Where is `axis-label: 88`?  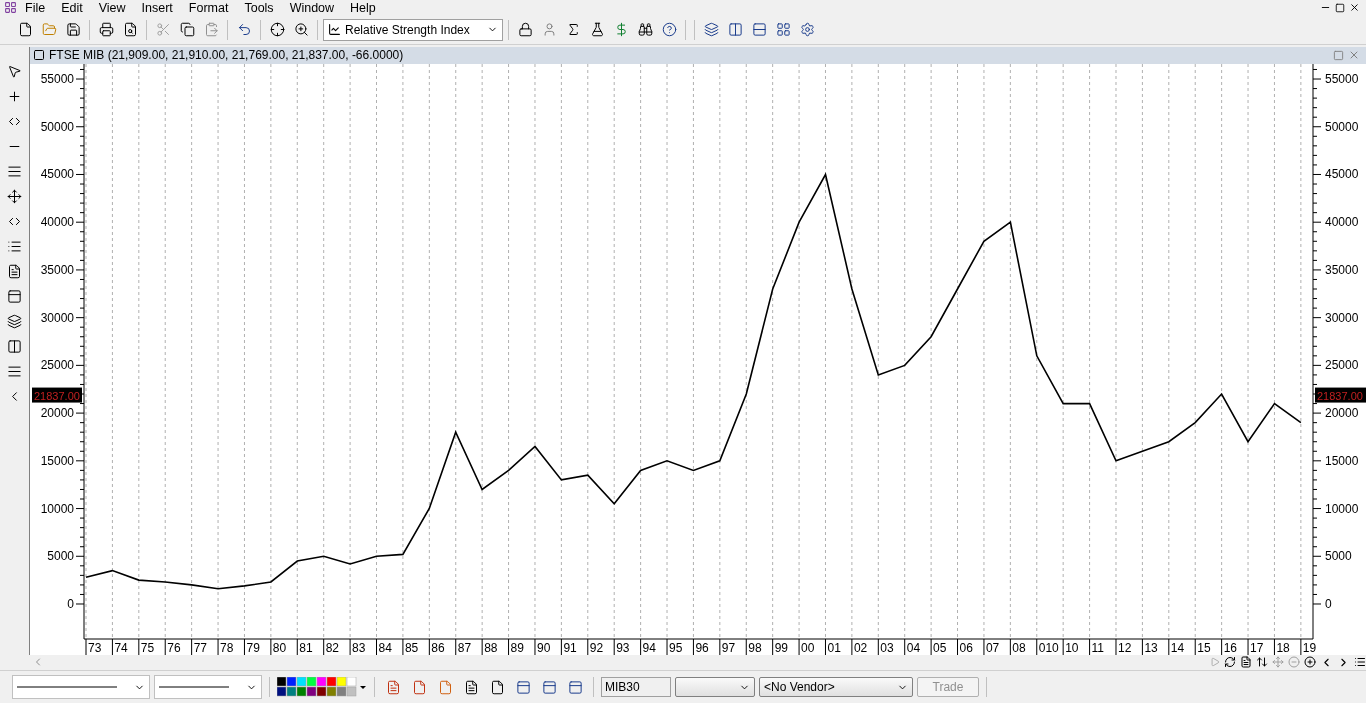
axis-label: 88 is located at coordinates (491, 647).